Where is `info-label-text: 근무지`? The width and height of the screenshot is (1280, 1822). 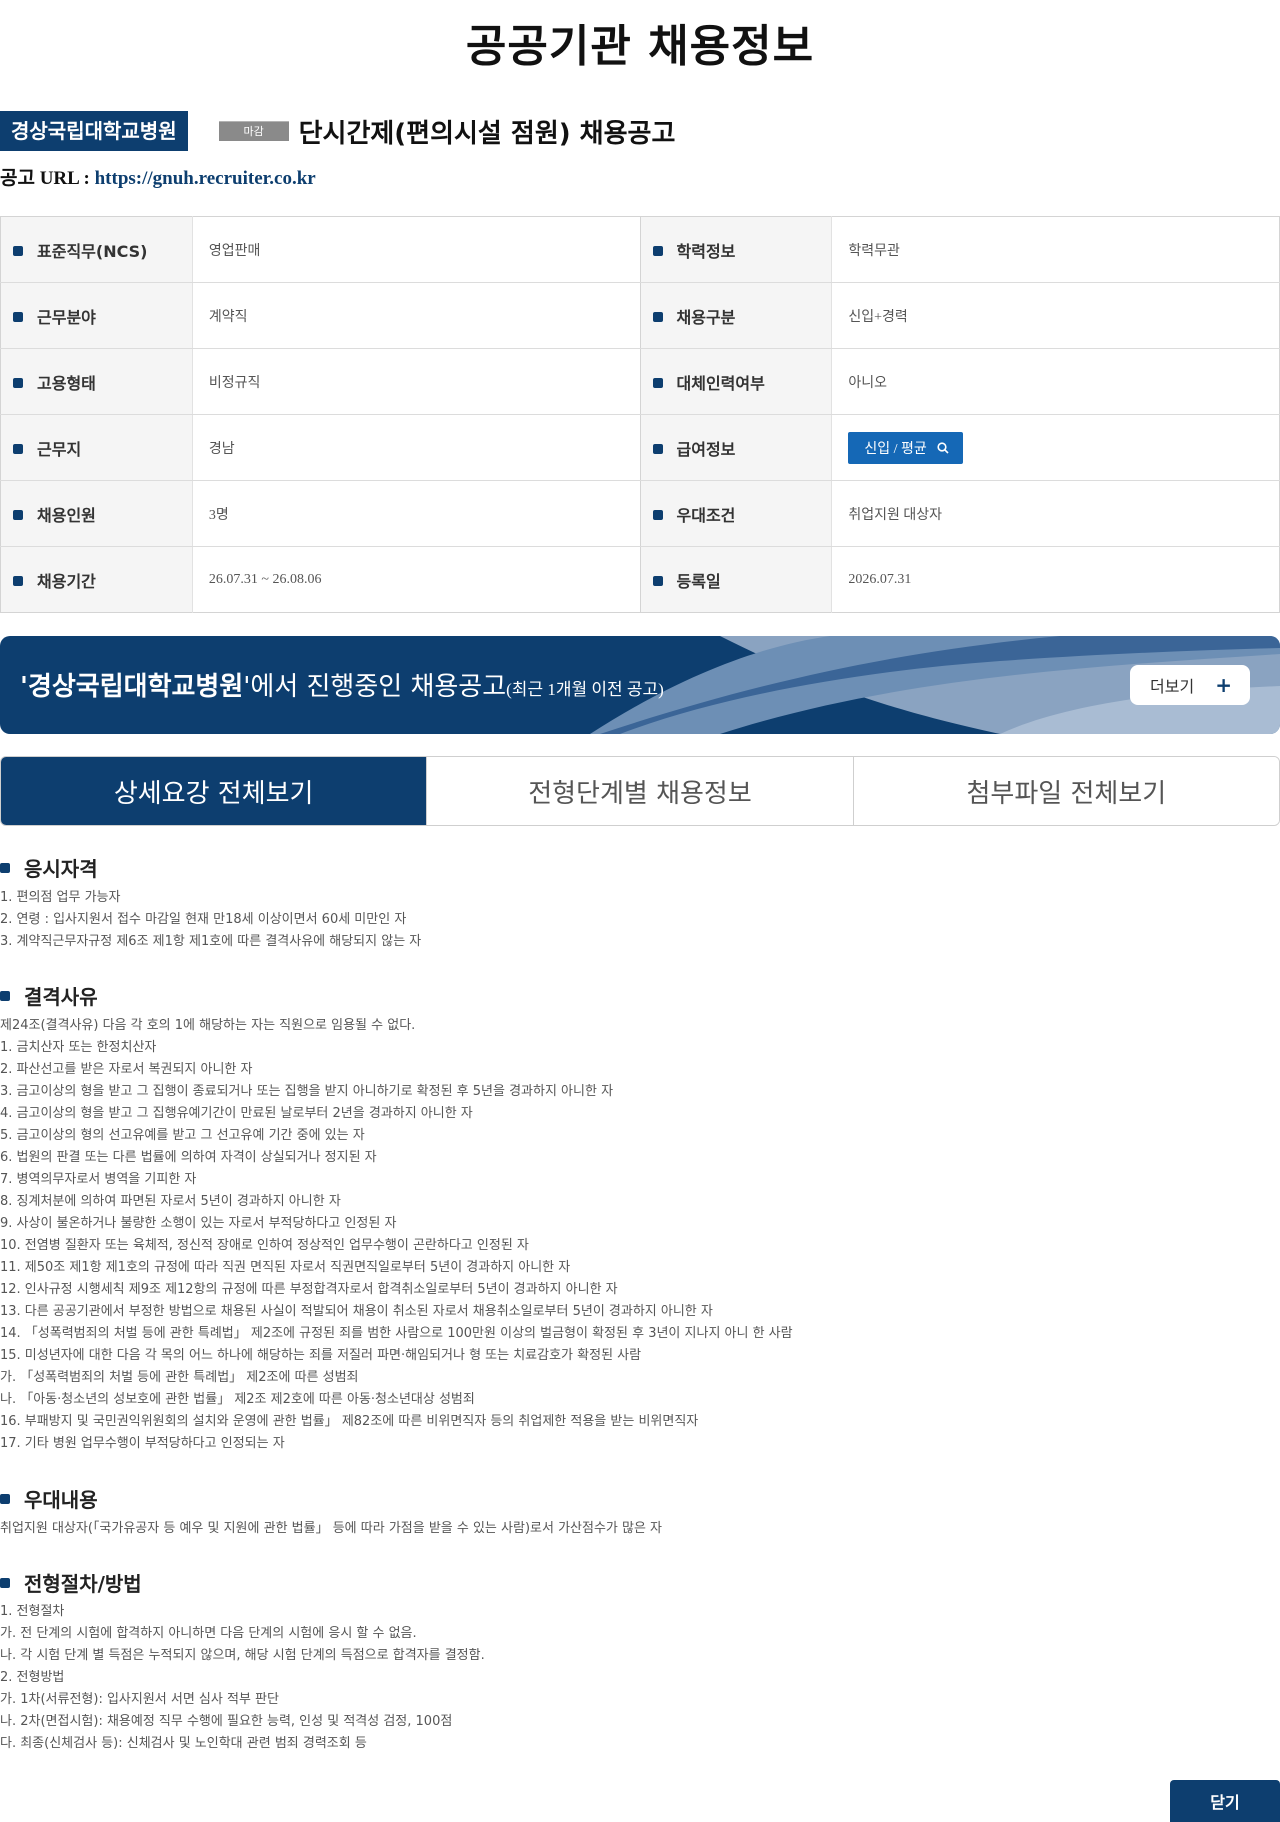
info-label-text: 근무지 is located at coordinates (59, 449).